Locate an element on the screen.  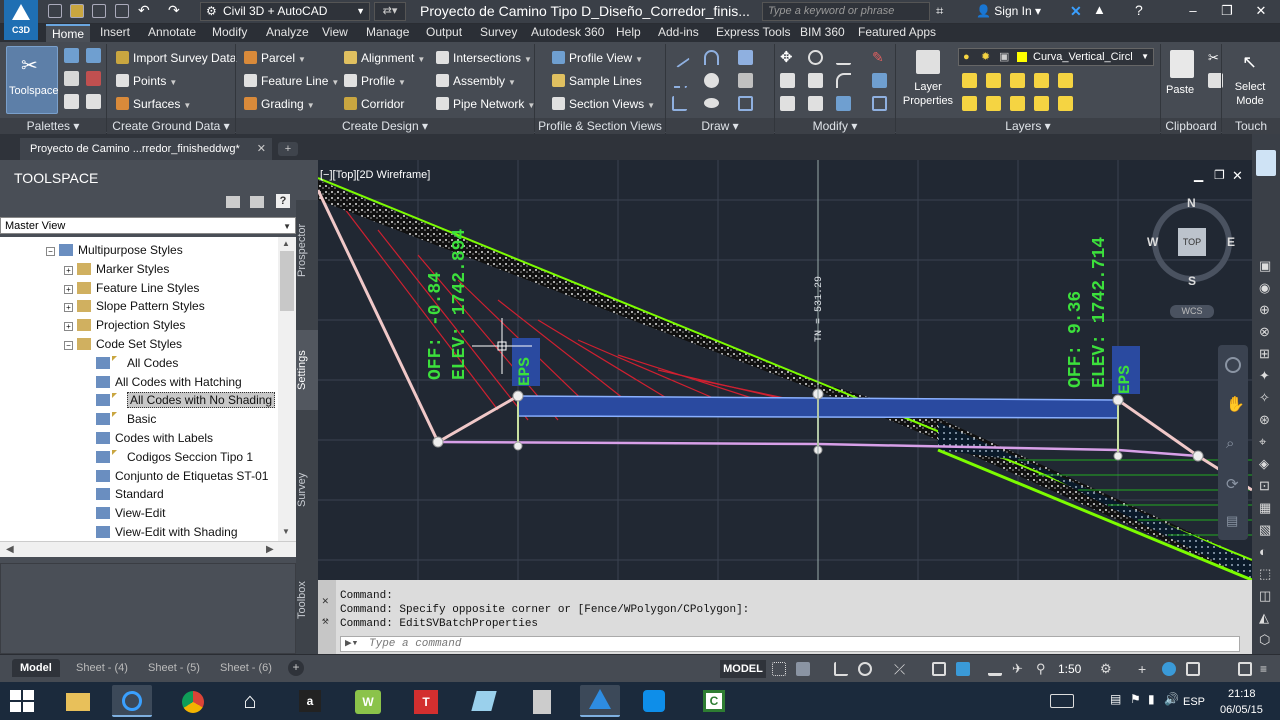
tab-sheet-4: Sheet - (4) is located at coordinates (102, 668).